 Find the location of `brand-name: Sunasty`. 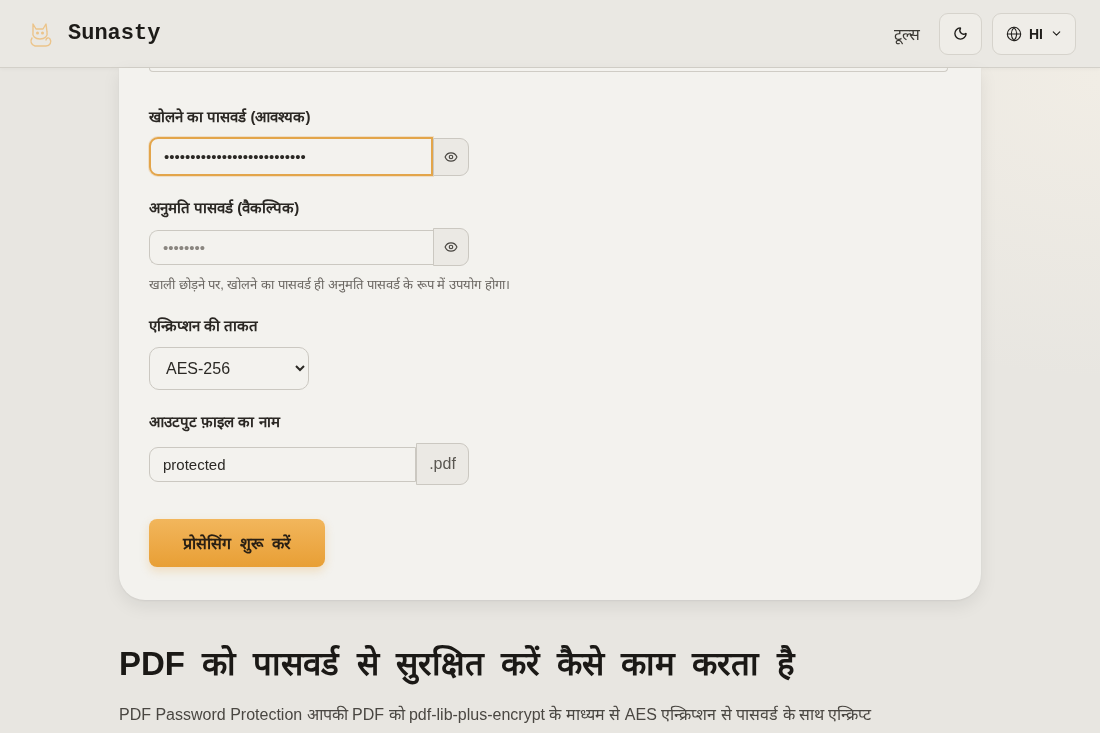

brand-name: Sunasty is located at coordinates (114, 33).